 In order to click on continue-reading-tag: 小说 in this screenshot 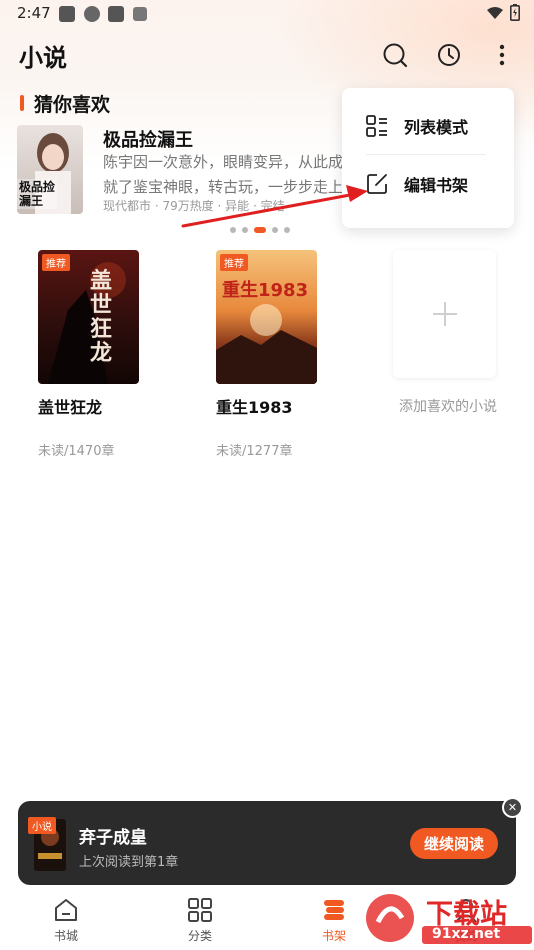, I will do `click(42, 825)`.